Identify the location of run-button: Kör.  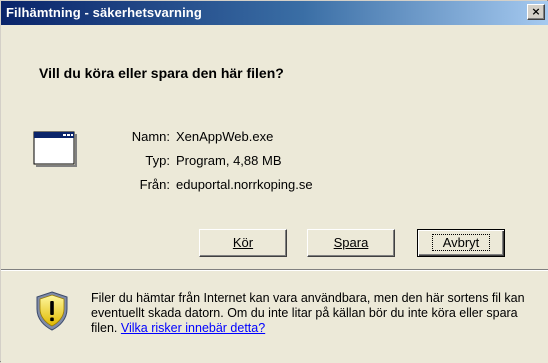
(243, 243).